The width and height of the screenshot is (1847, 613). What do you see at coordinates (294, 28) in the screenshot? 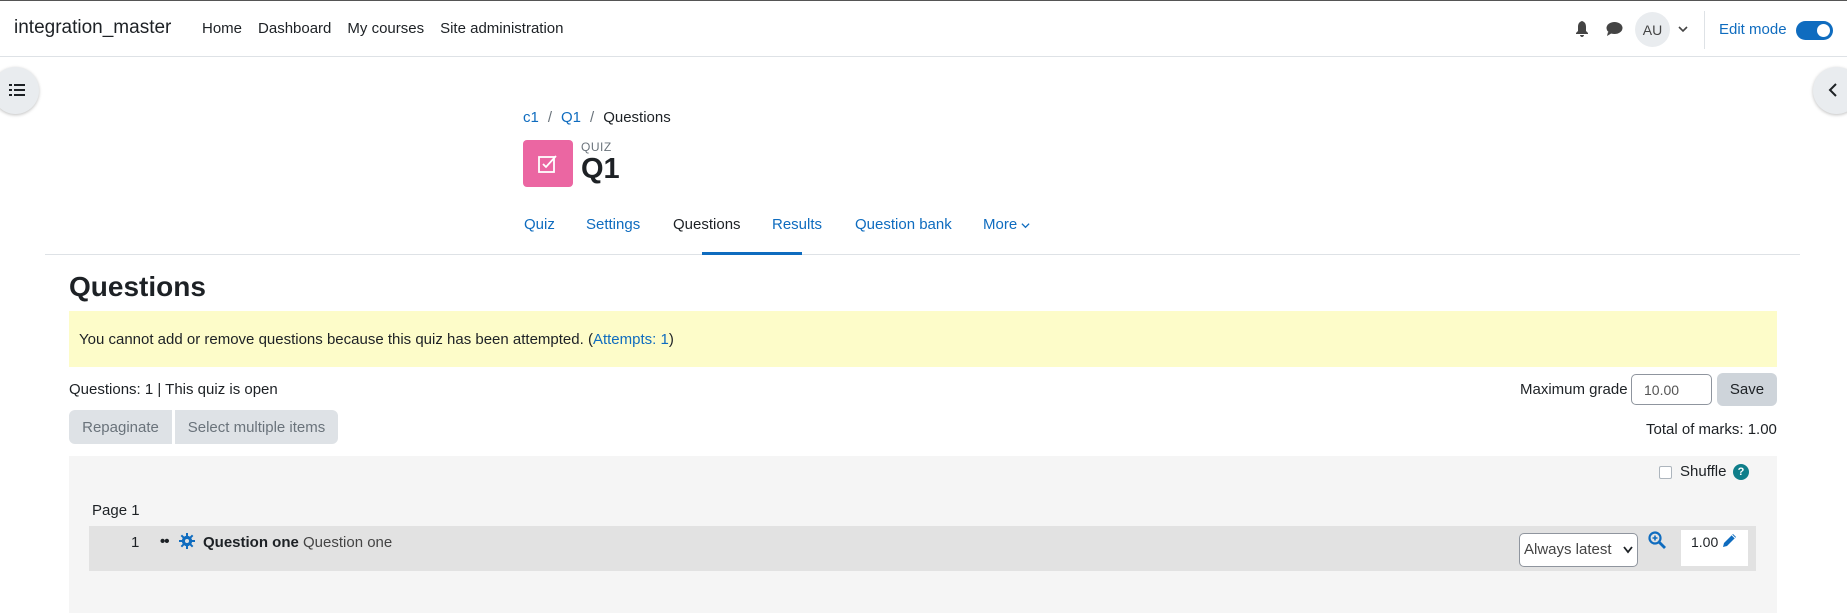
I see `nav-dashboard: Dashboard` at bounding box center [294, 28].